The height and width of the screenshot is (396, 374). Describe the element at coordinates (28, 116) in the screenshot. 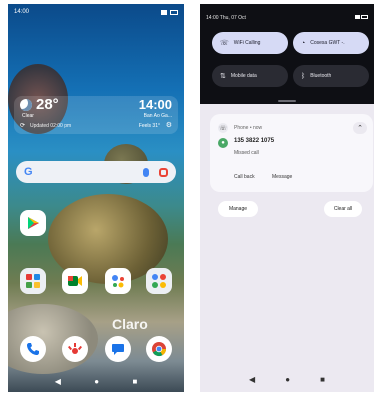

I see `weather-condition: Clear` at that location.